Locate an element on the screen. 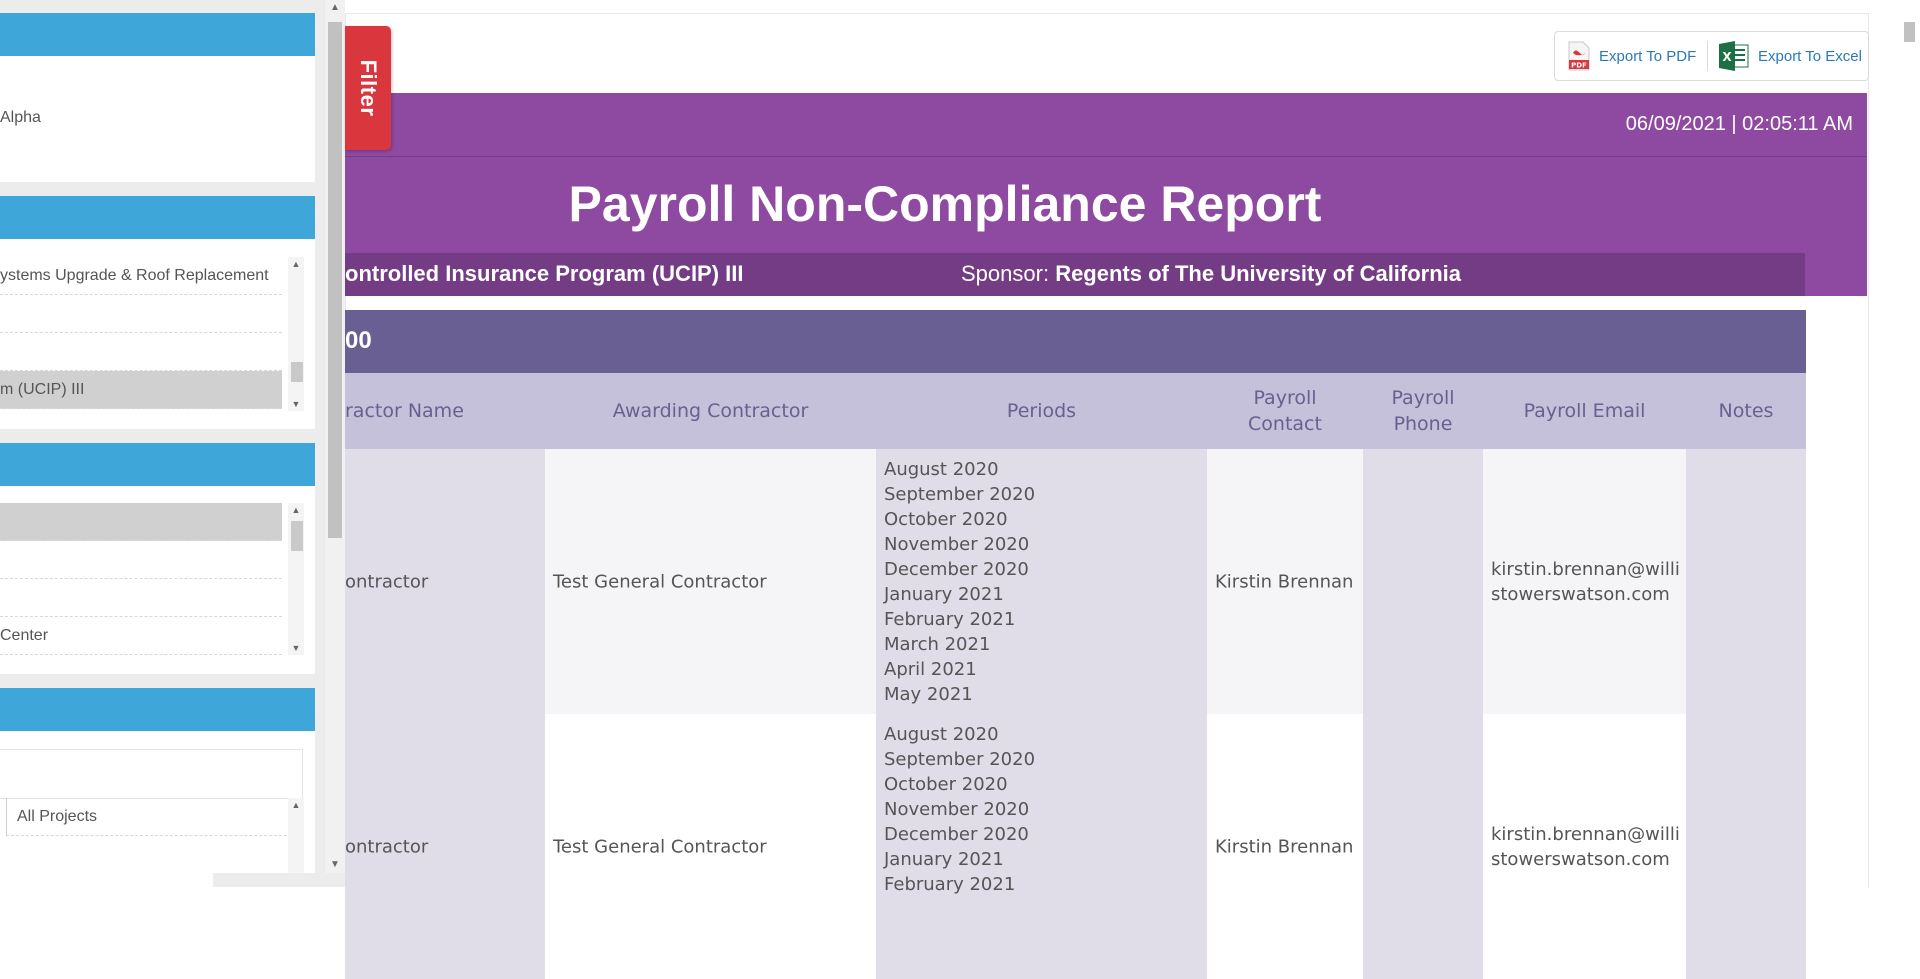 The width and height of the screenshot is (1920, 979). sponsor-value: Regents of The University of California is located at coordinates (1258, 273).